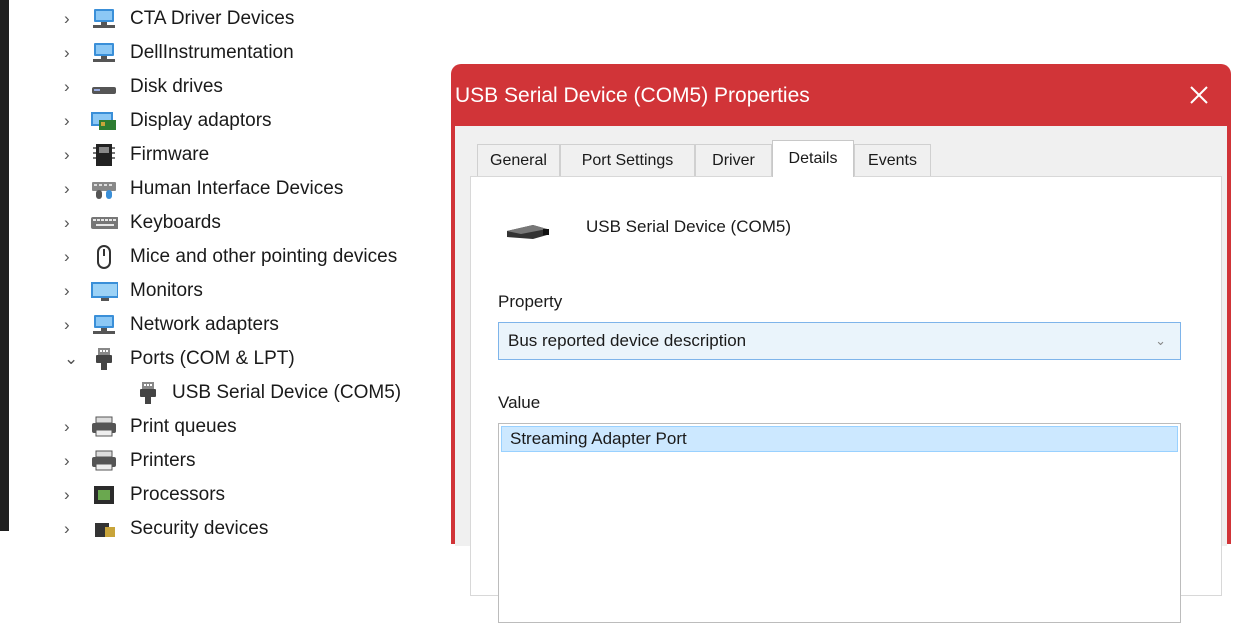  Describe the element at coordinates (627, 340) in the screenshot. I see `property-selected-value: Bus reported device description` at that location.